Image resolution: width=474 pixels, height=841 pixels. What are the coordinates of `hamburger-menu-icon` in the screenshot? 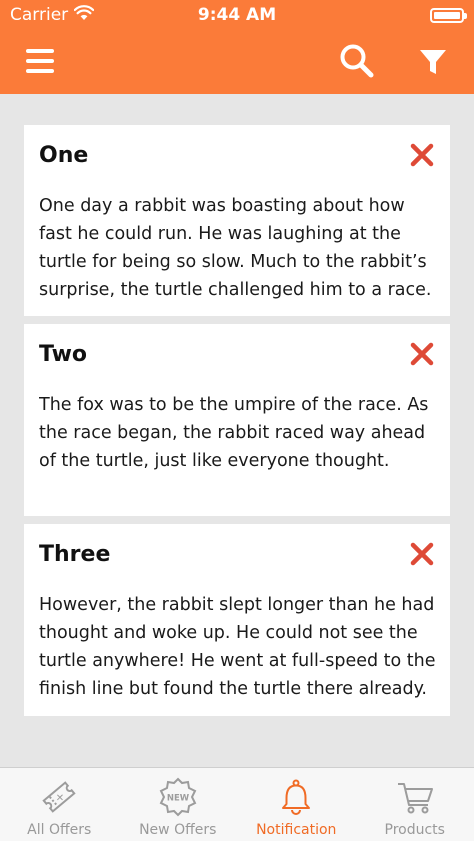 It's located at (40, 61).